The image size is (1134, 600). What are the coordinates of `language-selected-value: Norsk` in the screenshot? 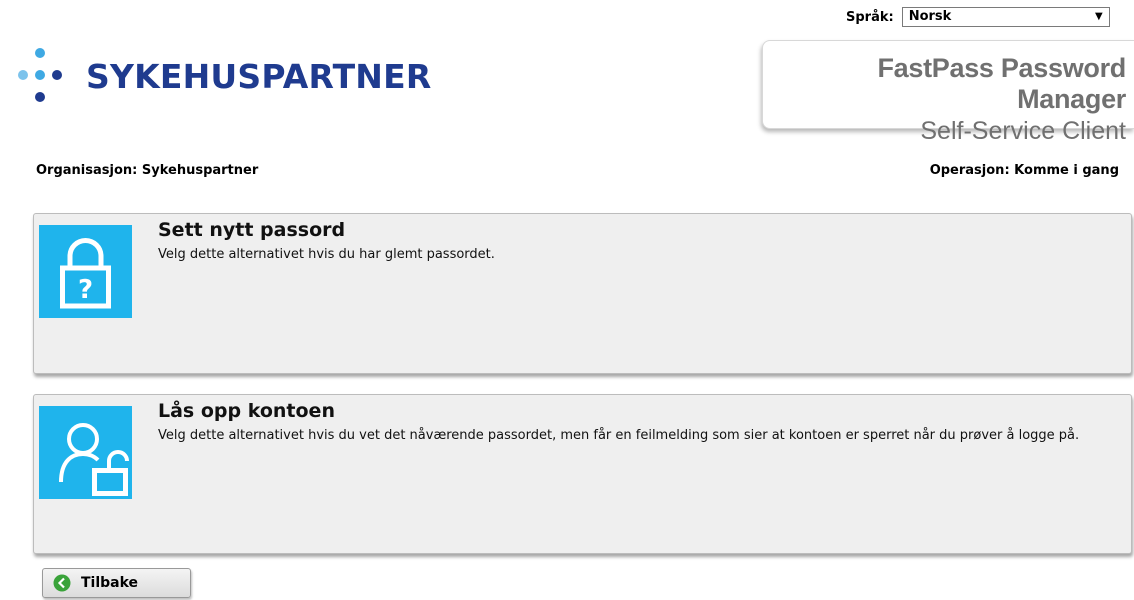 It's located at (930, 16).